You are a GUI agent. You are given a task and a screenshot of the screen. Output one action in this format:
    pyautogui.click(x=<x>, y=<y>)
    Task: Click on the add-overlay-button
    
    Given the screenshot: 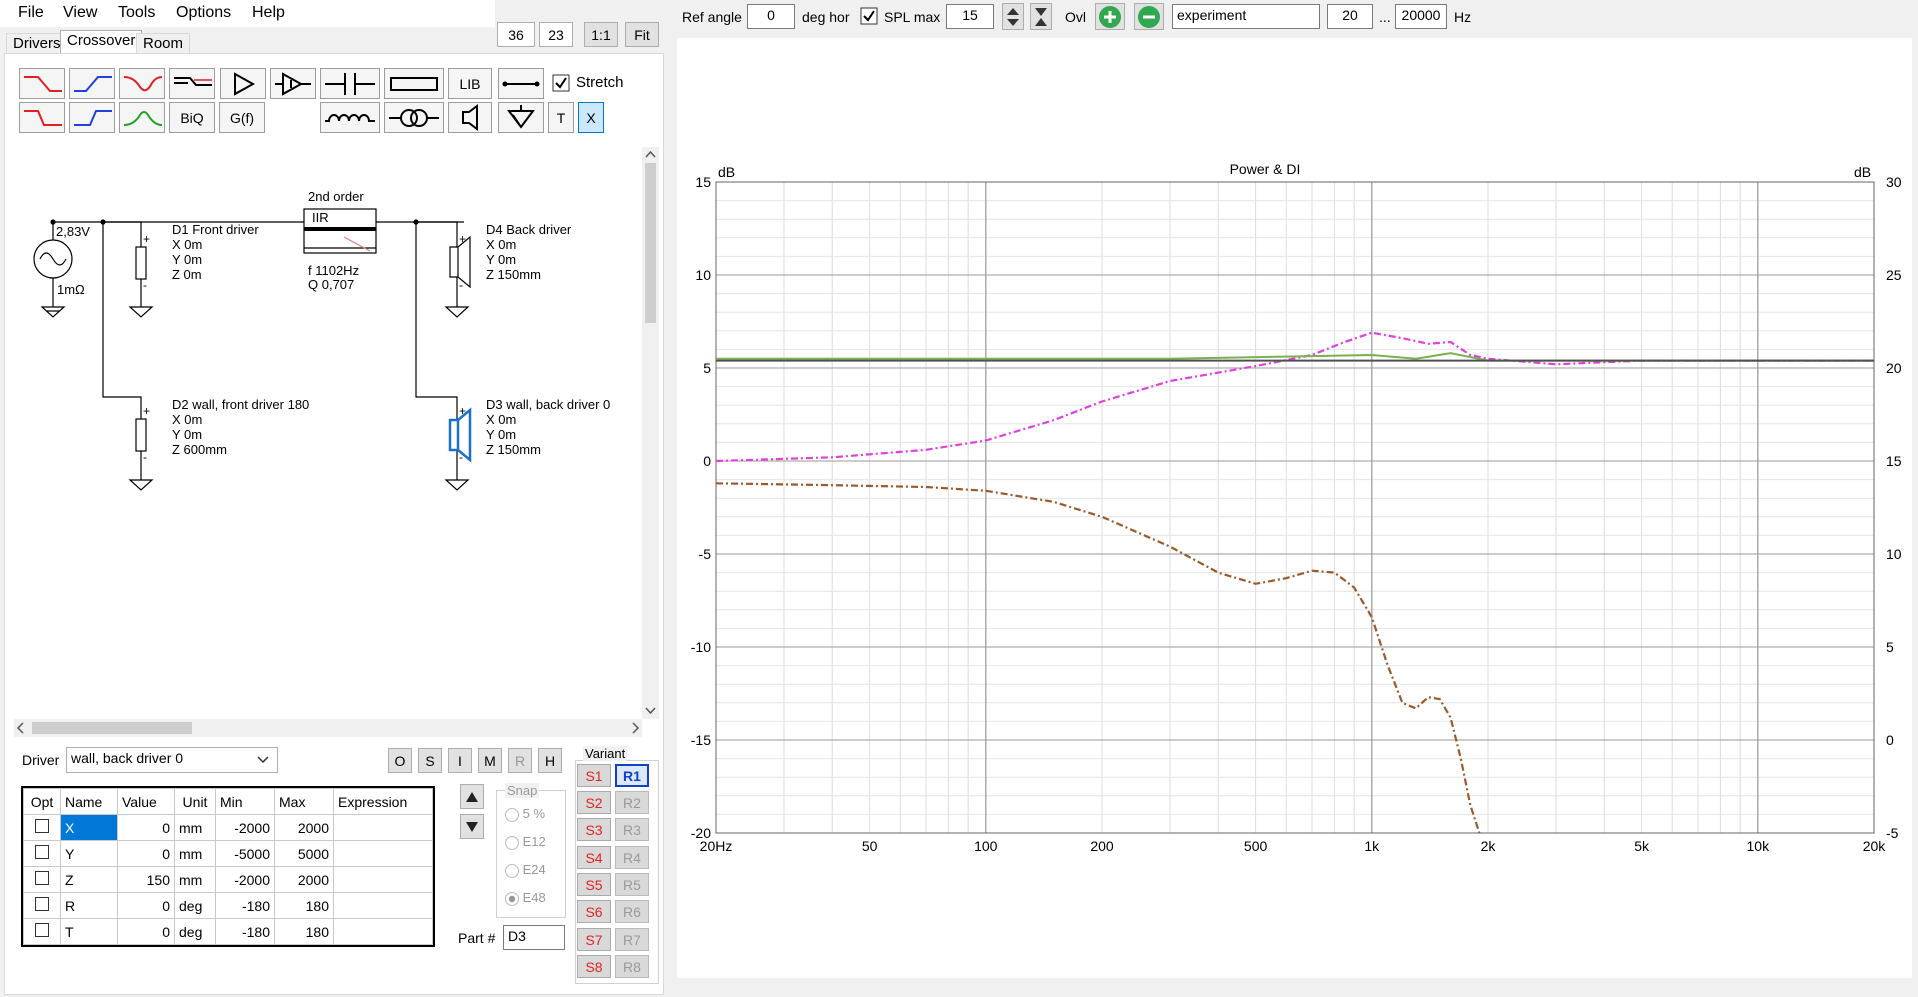 What is the action you would take?
    pyautogui.click(x=1110, y=16)
    